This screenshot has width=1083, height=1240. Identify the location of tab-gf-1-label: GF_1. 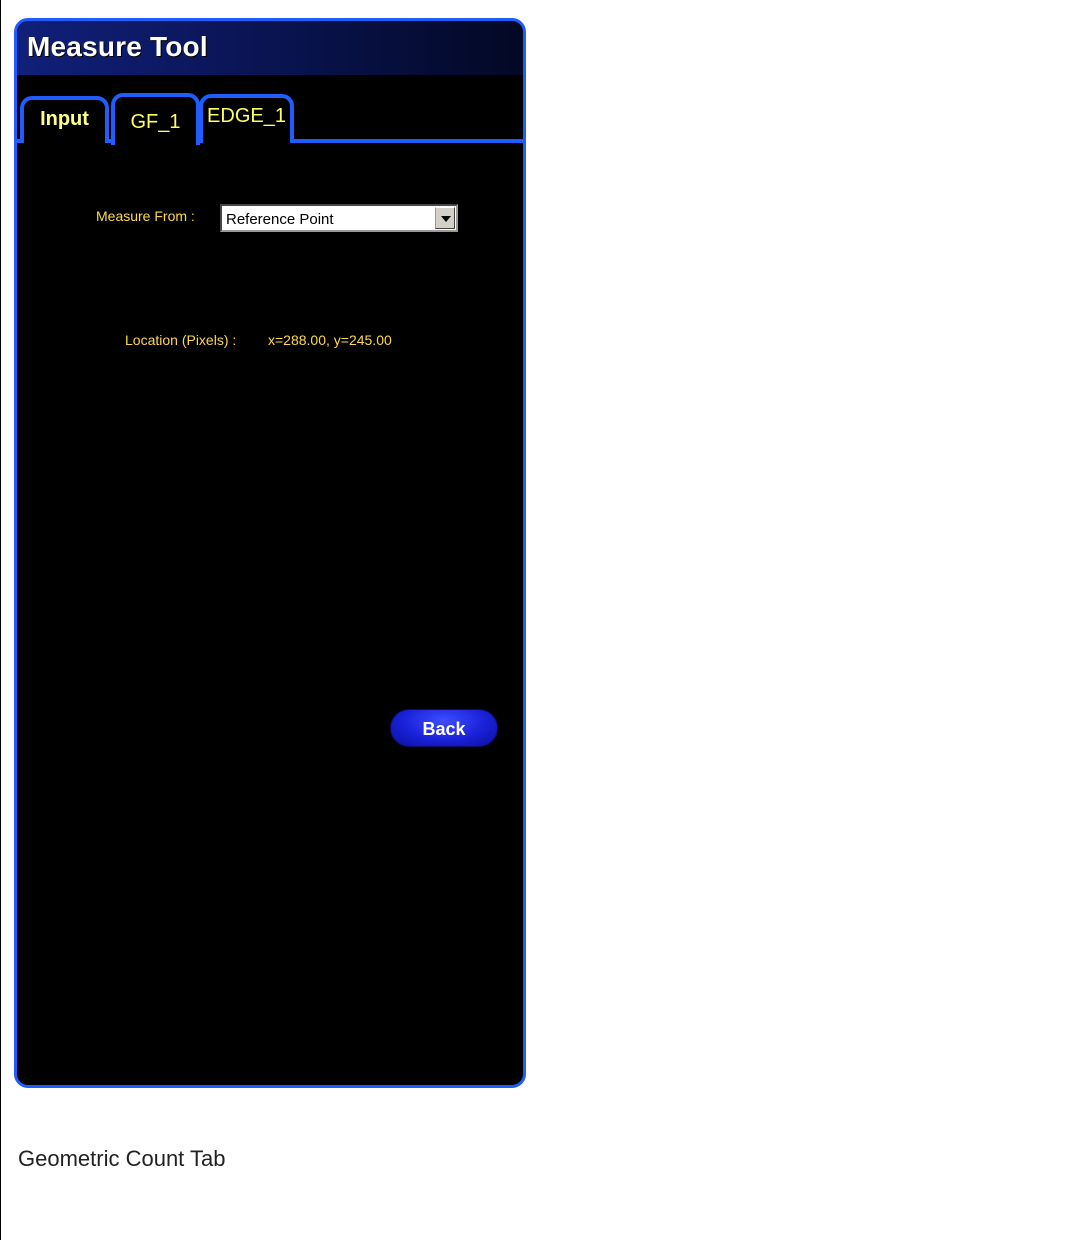
(155, 122).